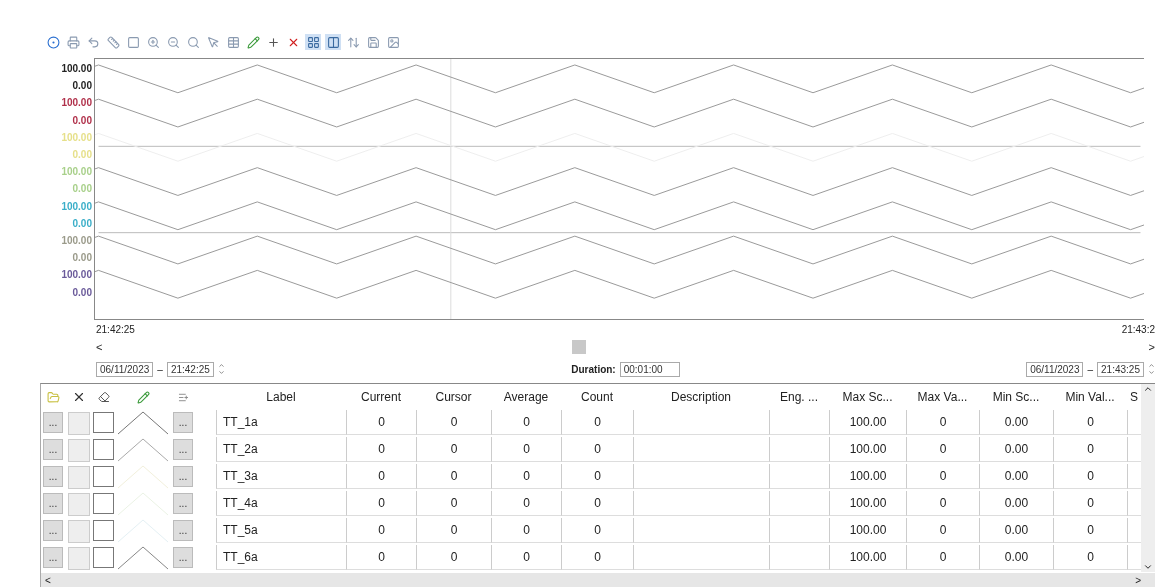 This screenshot has height=587, width=1155. I want to click on label-cell: TT_5a, so click(281, 530).